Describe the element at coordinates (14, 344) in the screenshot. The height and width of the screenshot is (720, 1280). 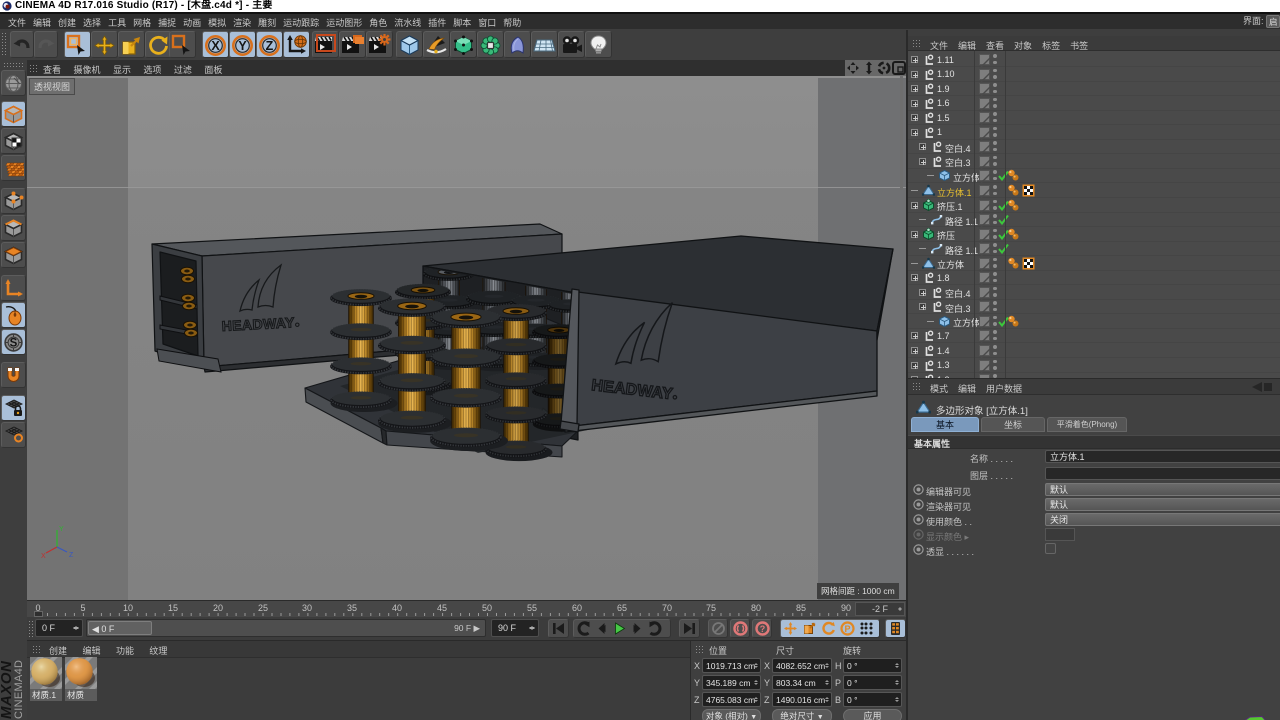
I see `svg-text: S` at that location.